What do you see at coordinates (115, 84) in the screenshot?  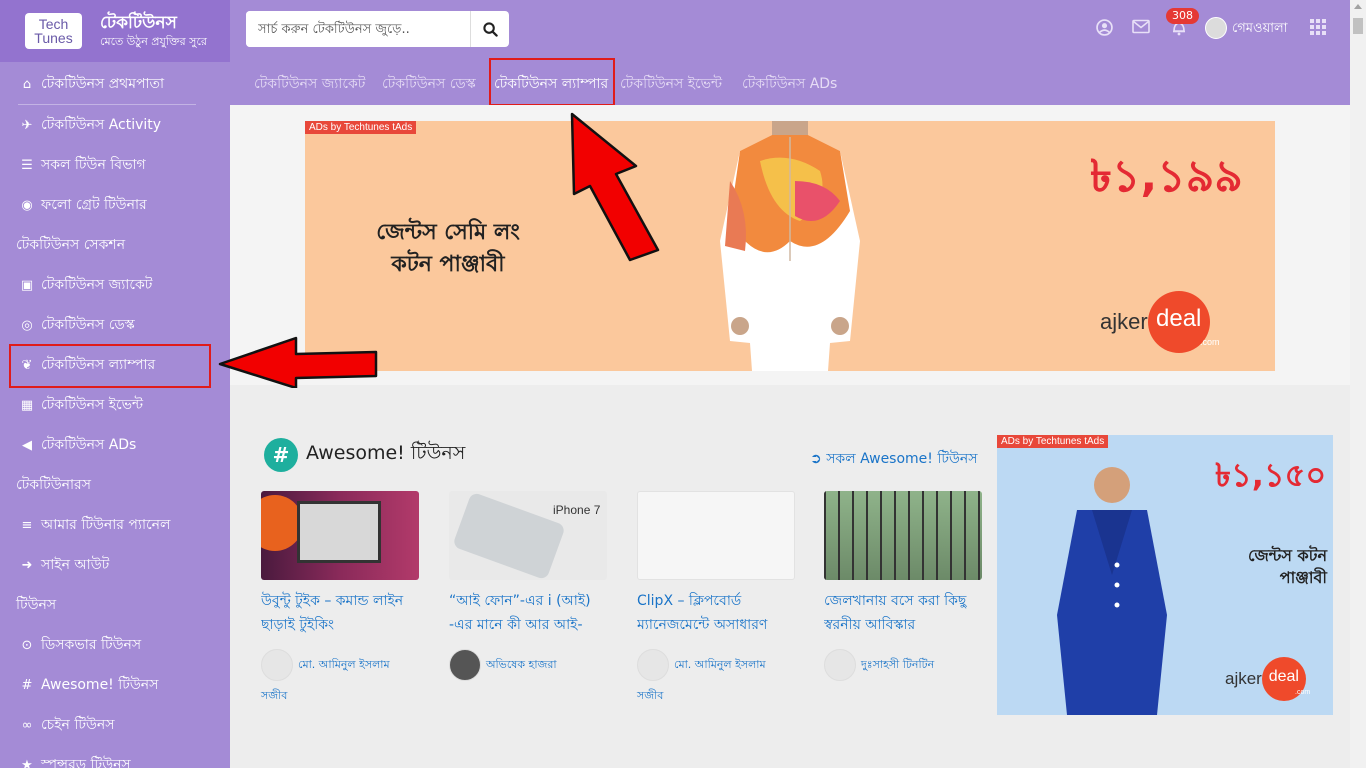 I see `sidebar-item-home: ⌂ টেকটিউনস প্রথমপাতা` at bounding box center [115, 84].